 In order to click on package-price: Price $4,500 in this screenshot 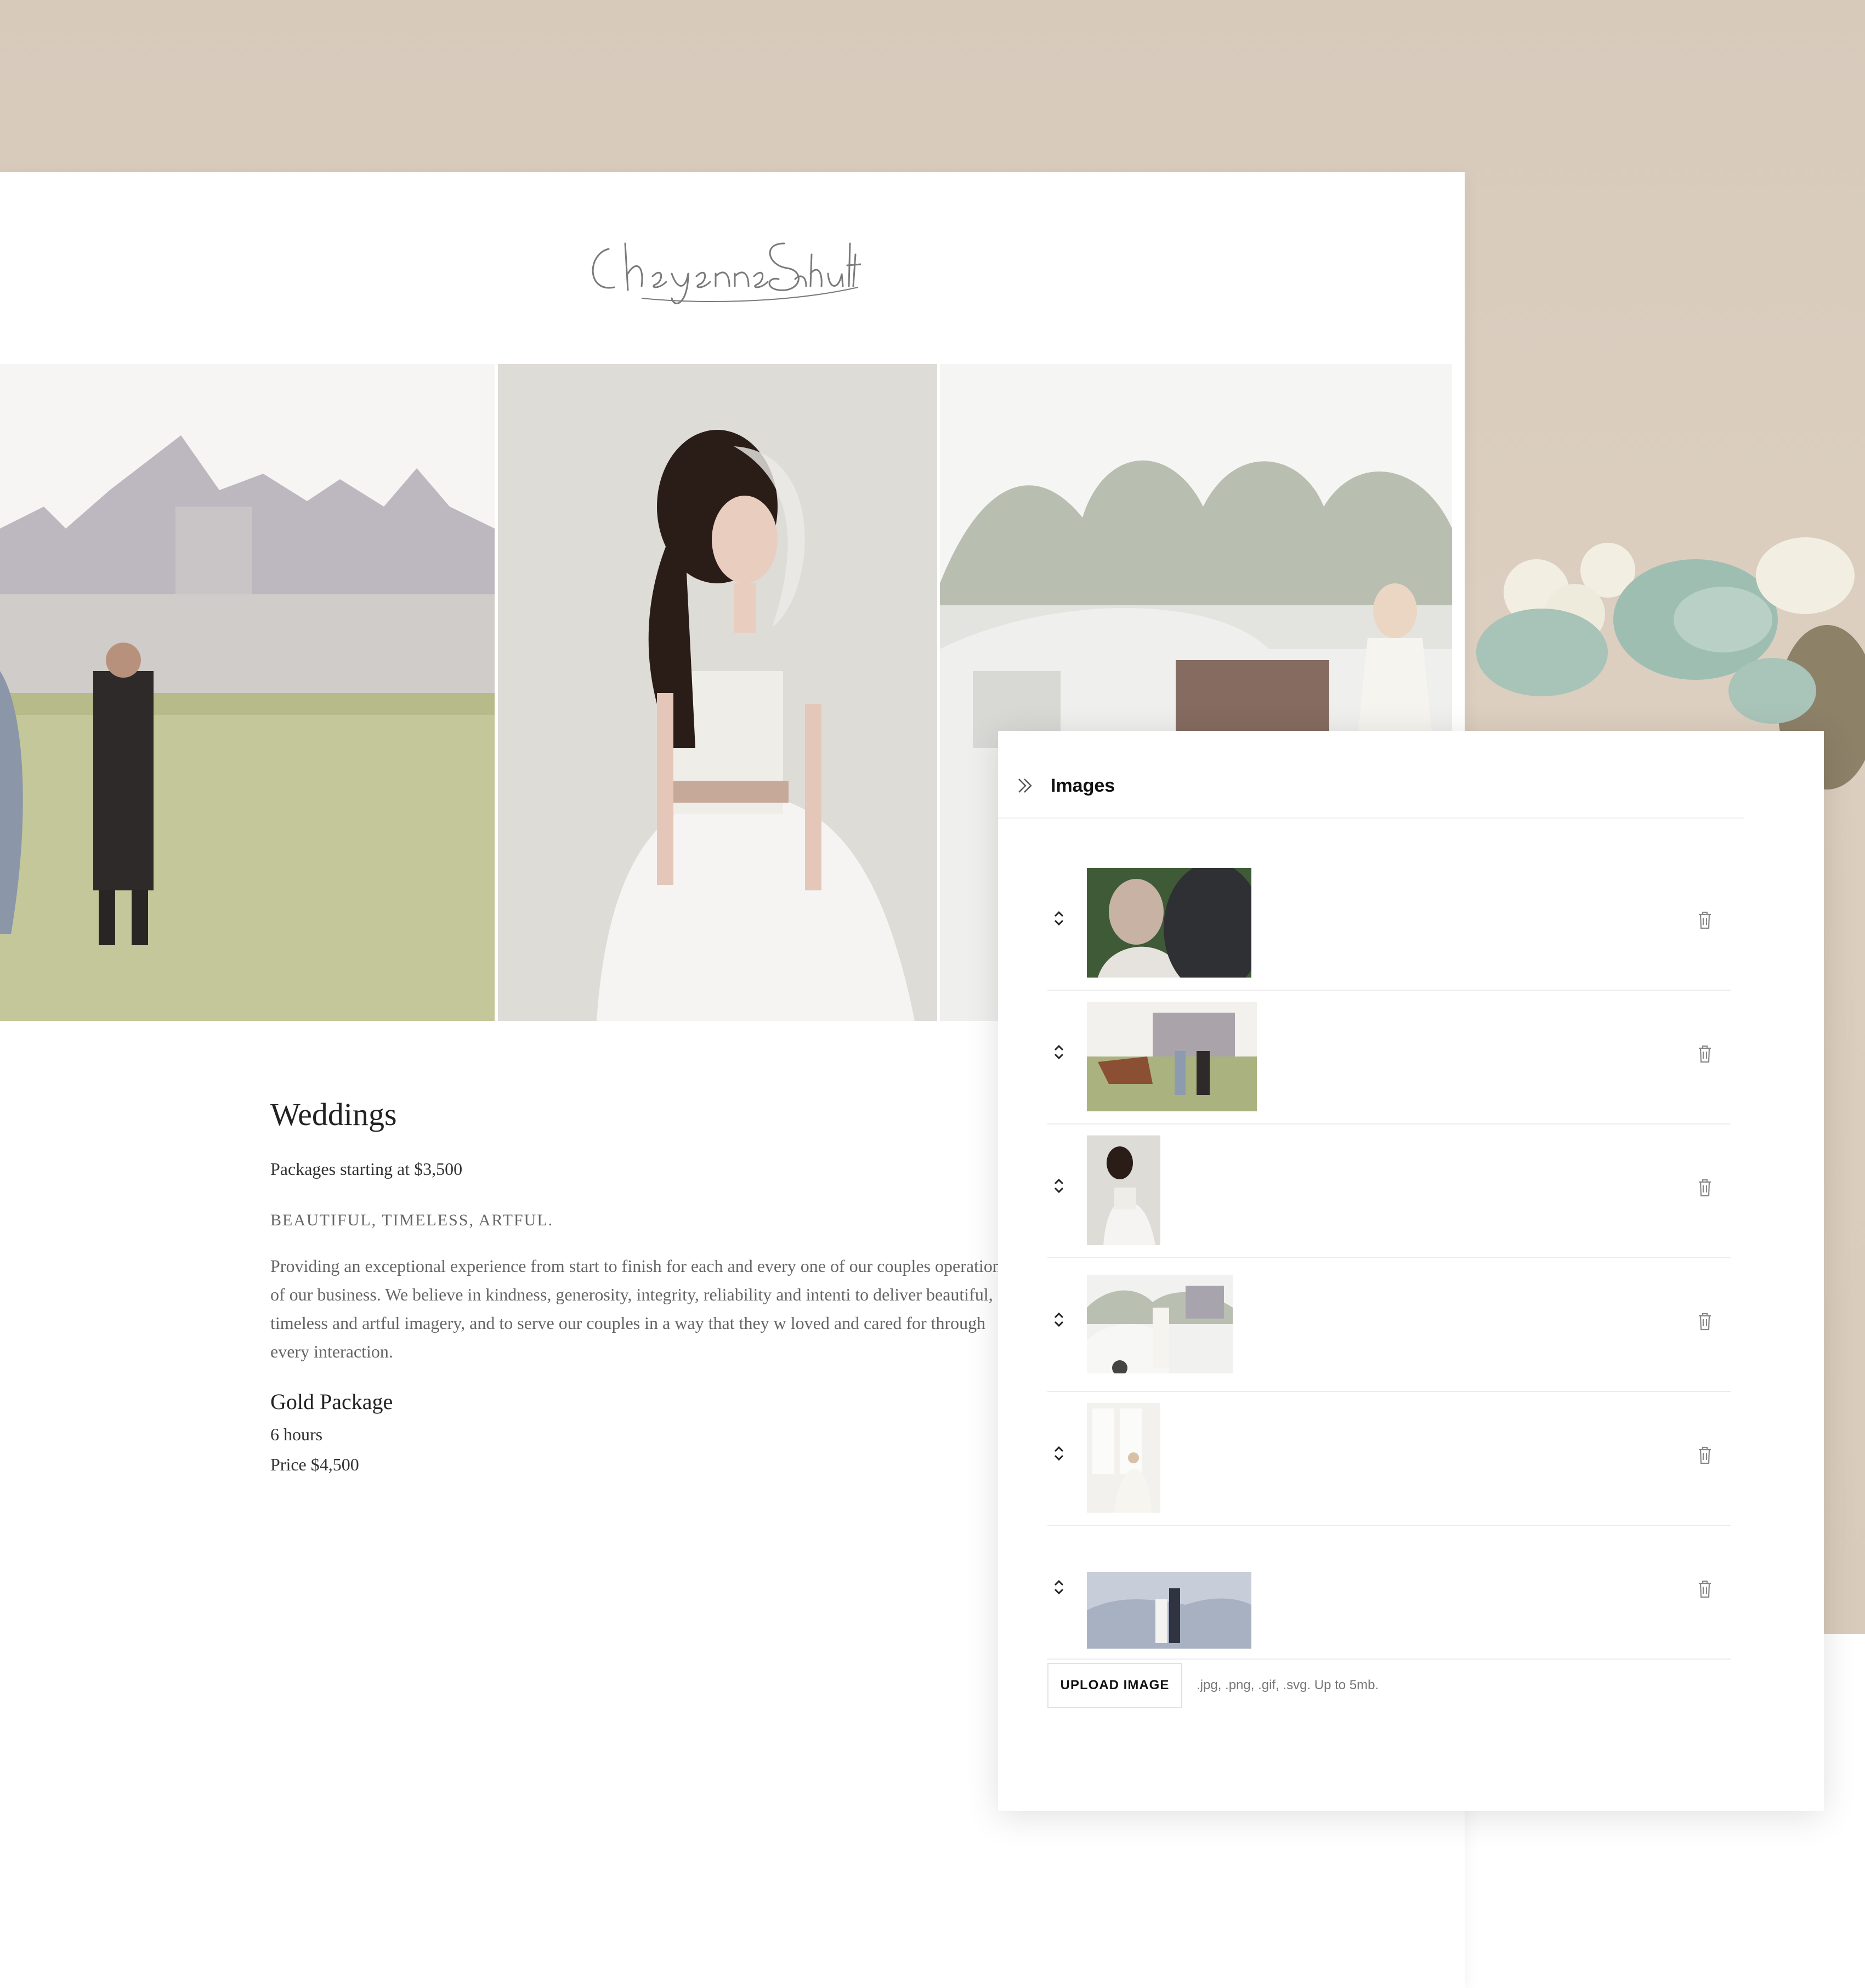, I will do `click(315, 1465)`.